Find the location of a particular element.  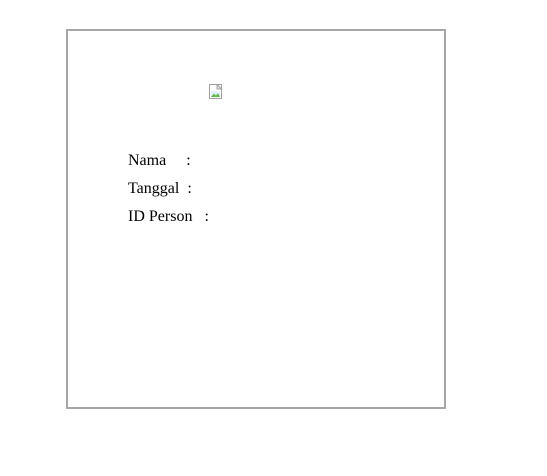

id-person-label: ID Person is located at coordinates (160, 216).